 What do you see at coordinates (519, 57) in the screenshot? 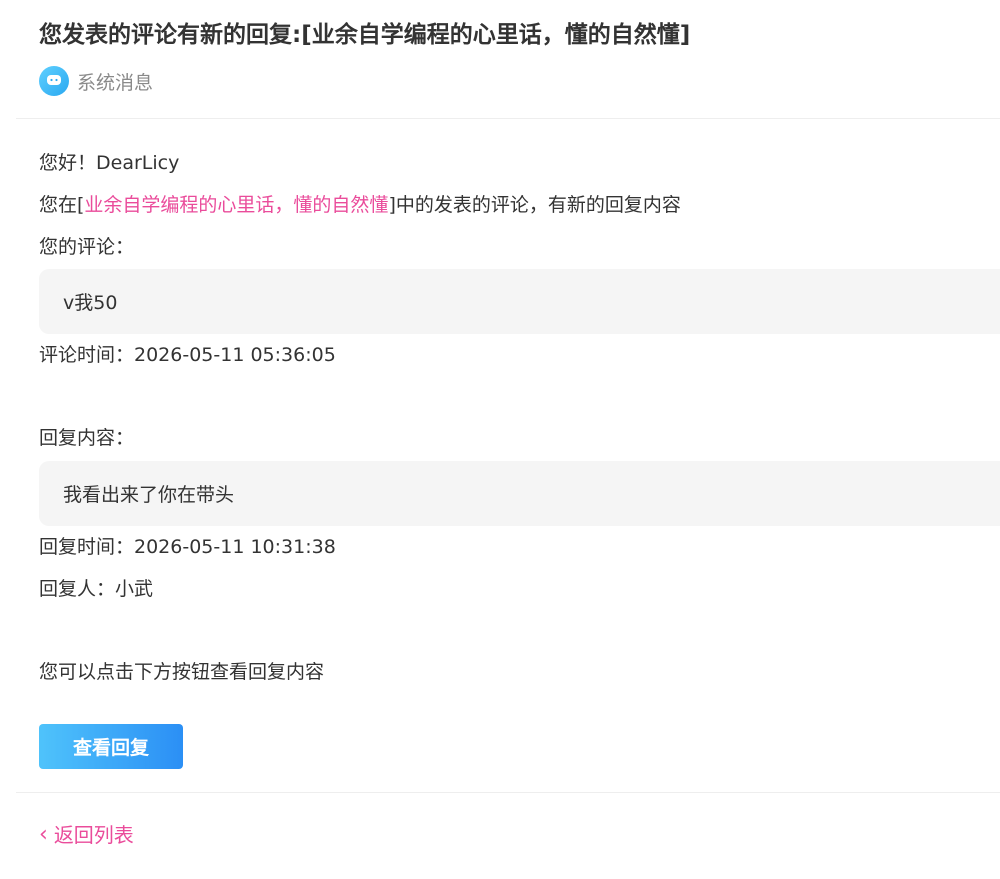
I see `message-header: 您发表的评论有新的回复:[业余自学编程的心里话，懂的自然懂] 系统消息` at bounding box center [519, 57].